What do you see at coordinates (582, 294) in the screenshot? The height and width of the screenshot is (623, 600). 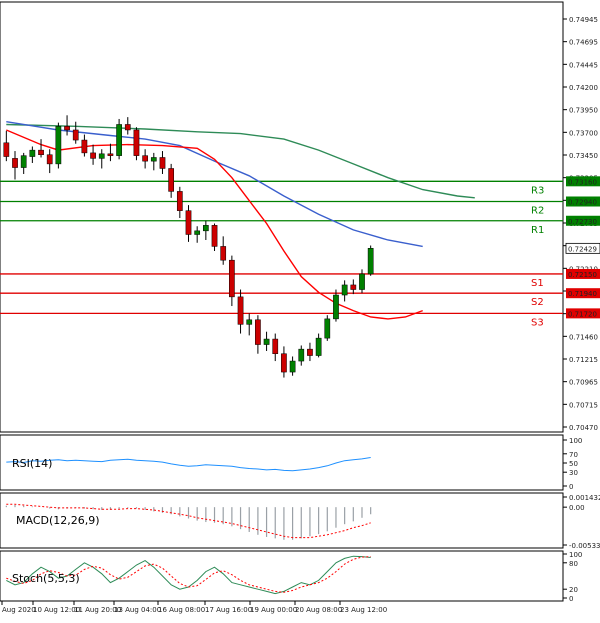 I see `level-price-label-s2: 0.71940` at bounding box center [582, 294].